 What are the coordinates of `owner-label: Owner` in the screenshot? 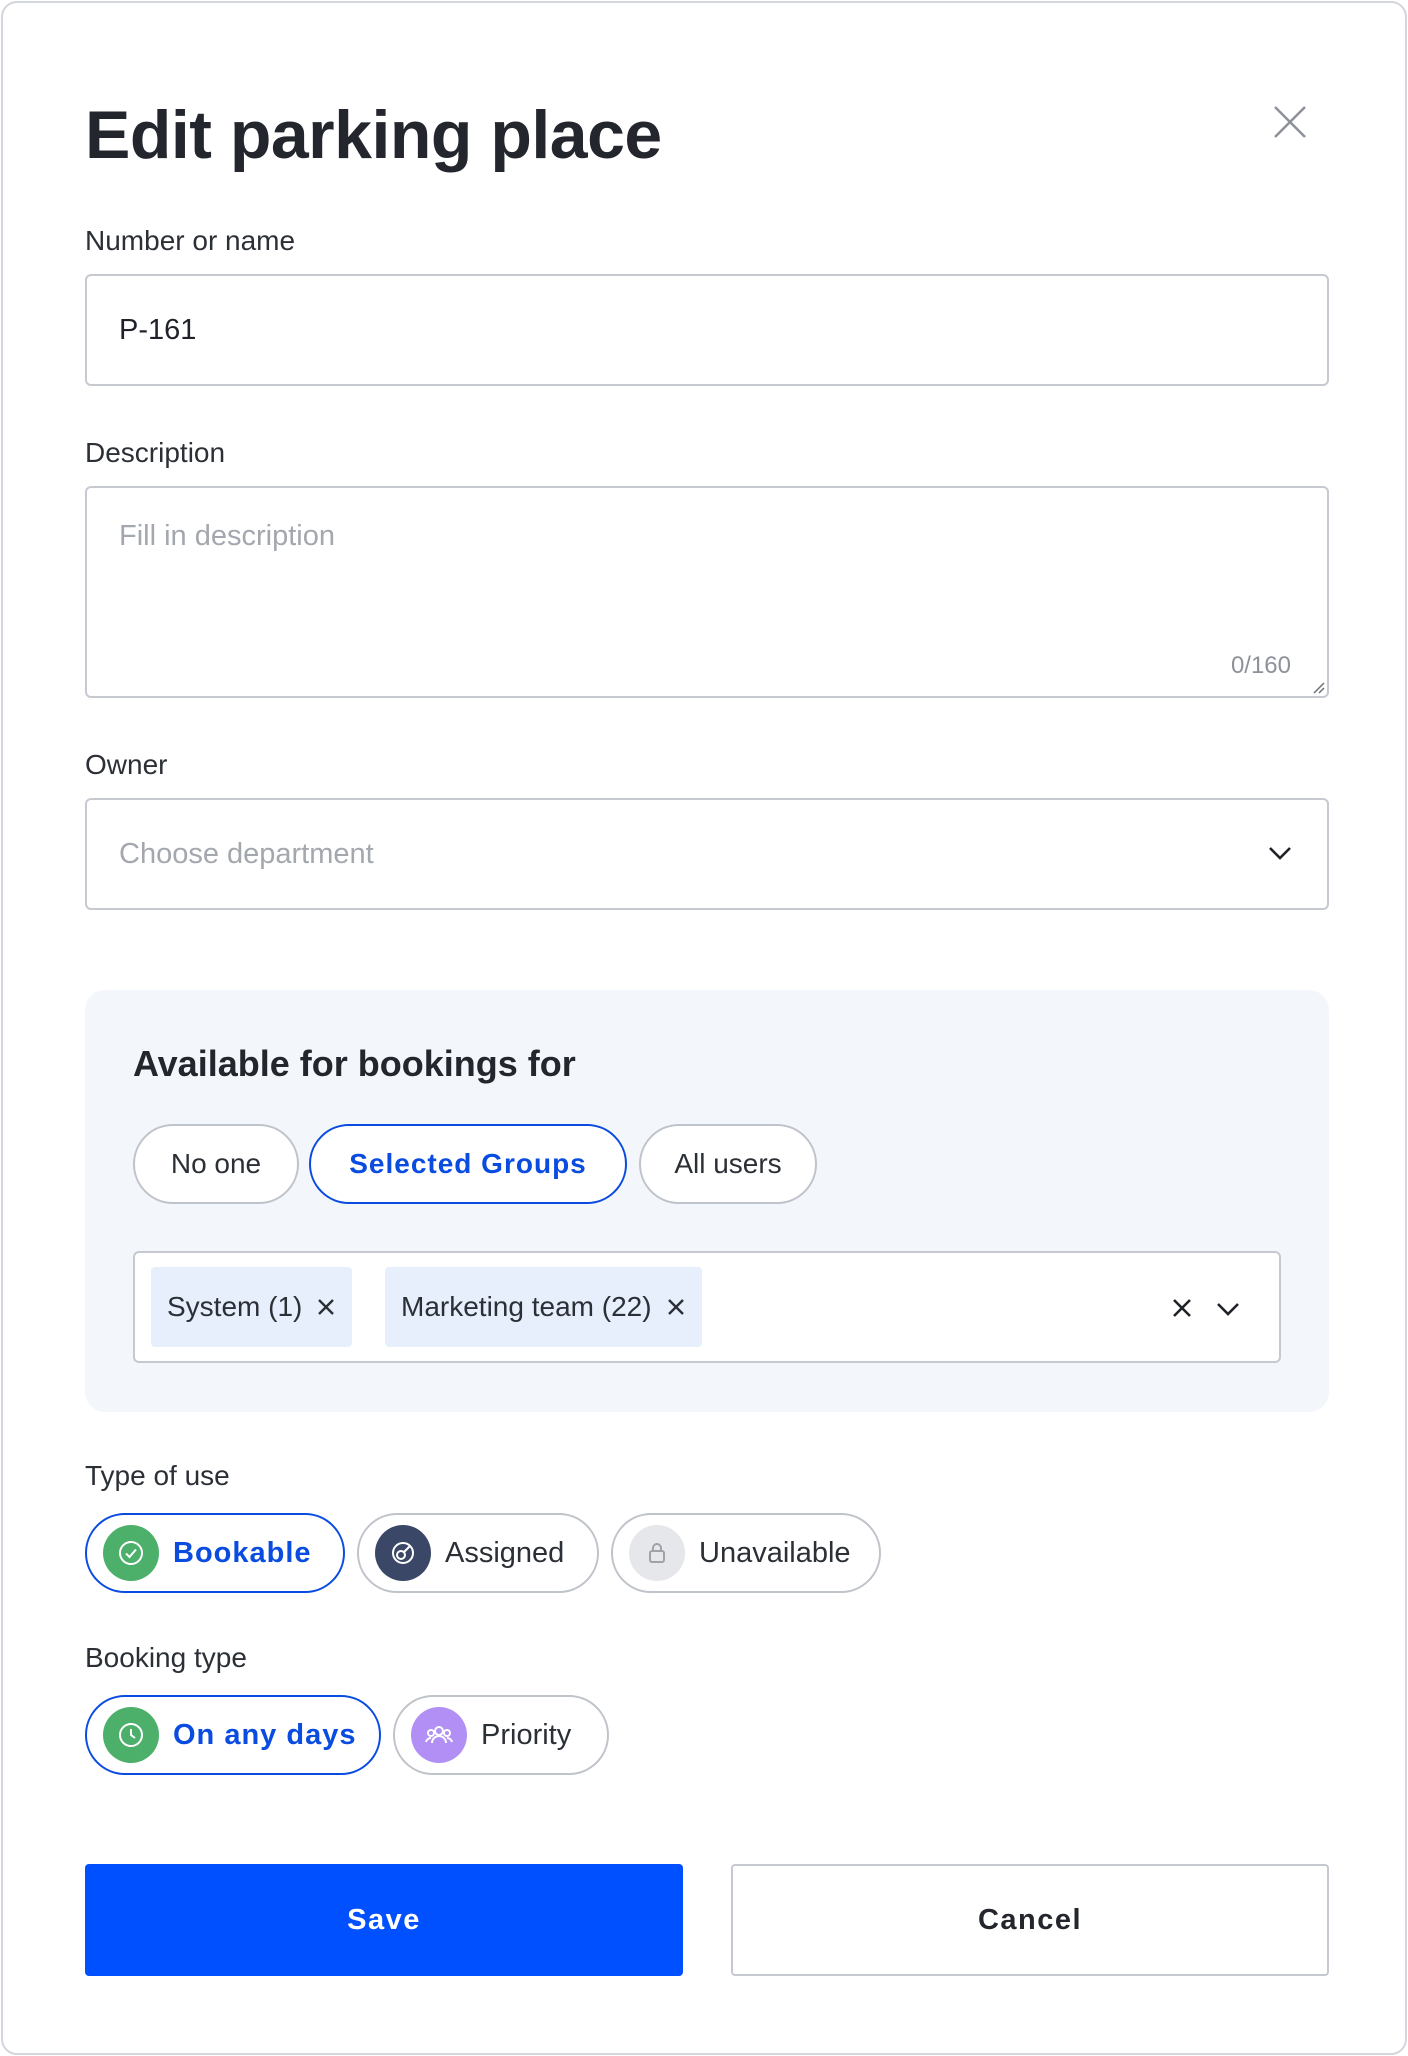 It's located at (126, 764).